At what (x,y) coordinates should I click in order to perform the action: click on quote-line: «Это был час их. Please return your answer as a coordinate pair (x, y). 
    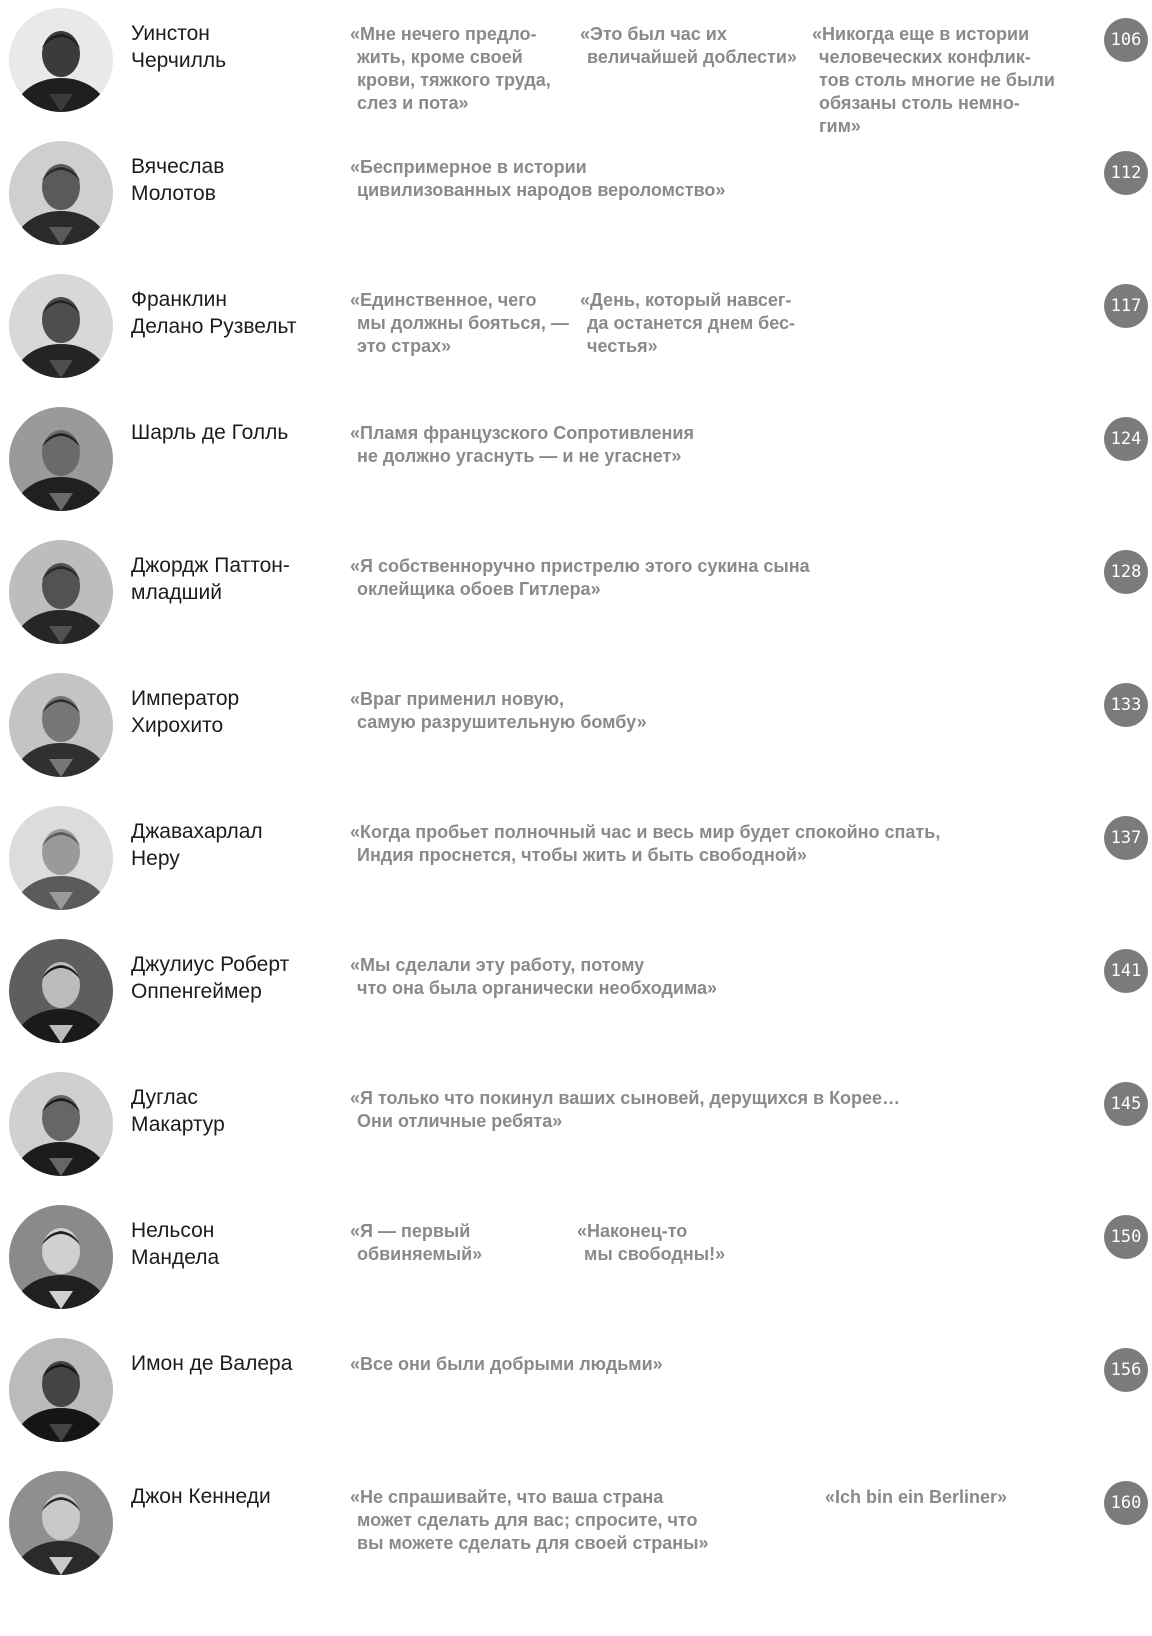
    Looking at the image, I should click on (653, 34).